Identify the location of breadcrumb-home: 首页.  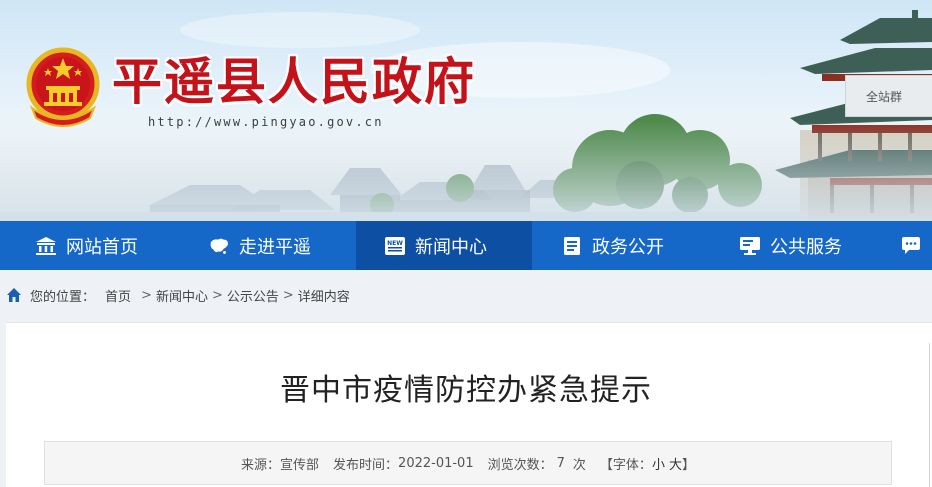
(118, 295).